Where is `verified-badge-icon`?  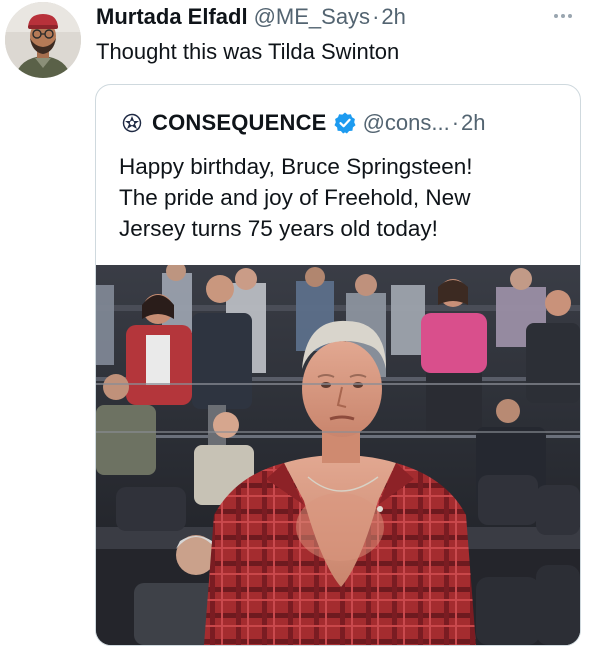 verified-badge-icon is located at coordinates (345, 123).